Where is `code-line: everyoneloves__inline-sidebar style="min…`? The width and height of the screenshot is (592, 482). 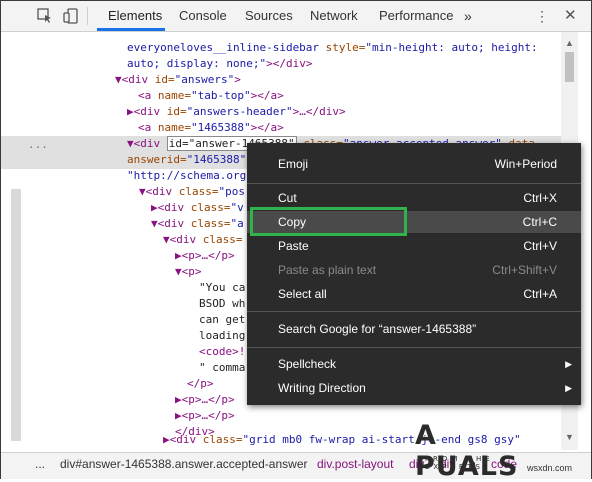 code-line: everyoneloves__inline-sidebar style="min… is located at coordinates (332, 48).